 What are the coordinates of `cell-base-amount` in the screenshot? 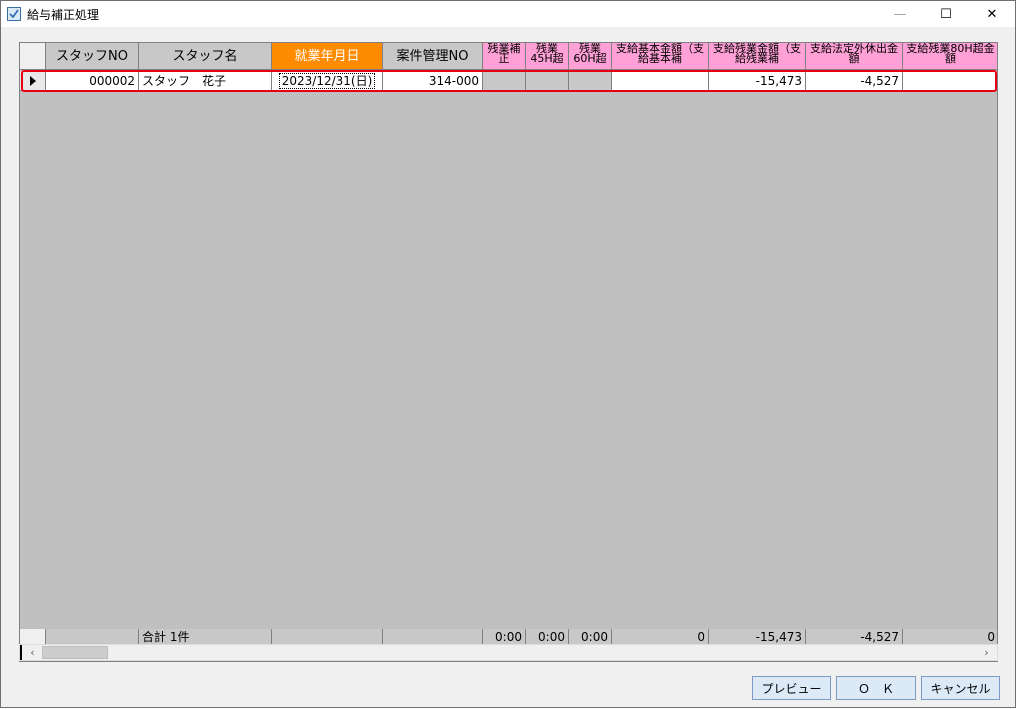 It's located at (660, 81).